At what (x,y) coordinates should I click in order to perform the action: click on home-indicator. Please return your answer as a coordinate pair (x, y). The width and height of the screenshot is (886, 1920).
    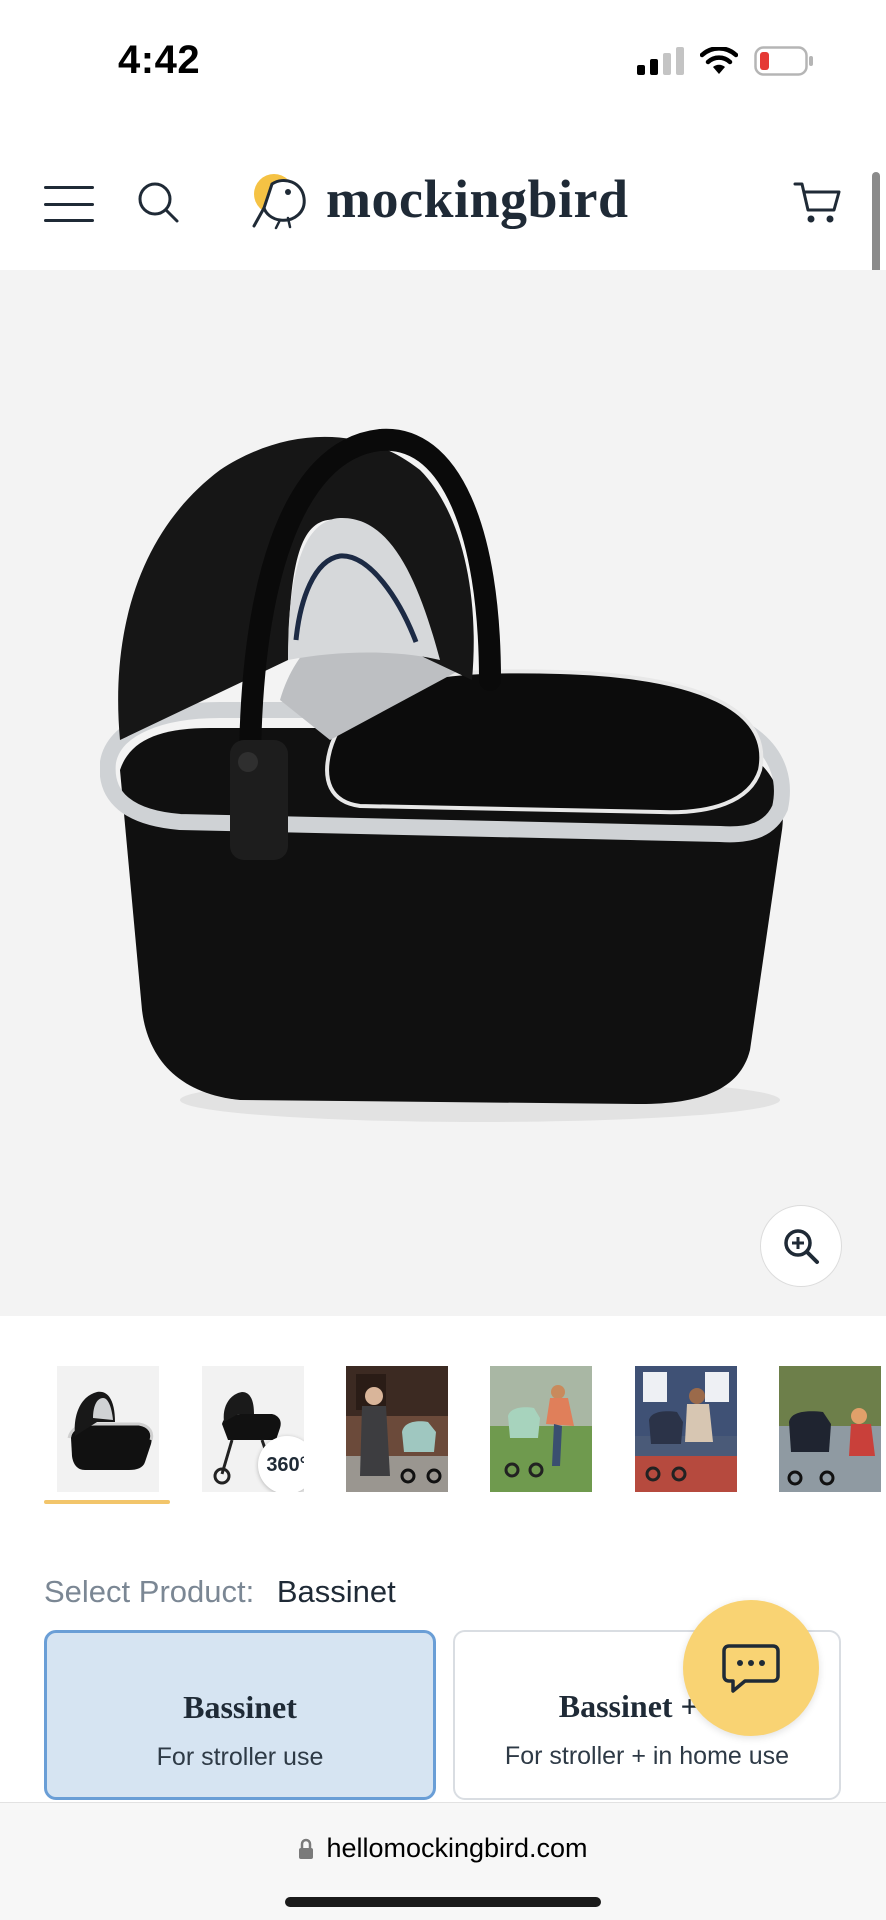
    Looking at the image, I should click on (443, 1902).